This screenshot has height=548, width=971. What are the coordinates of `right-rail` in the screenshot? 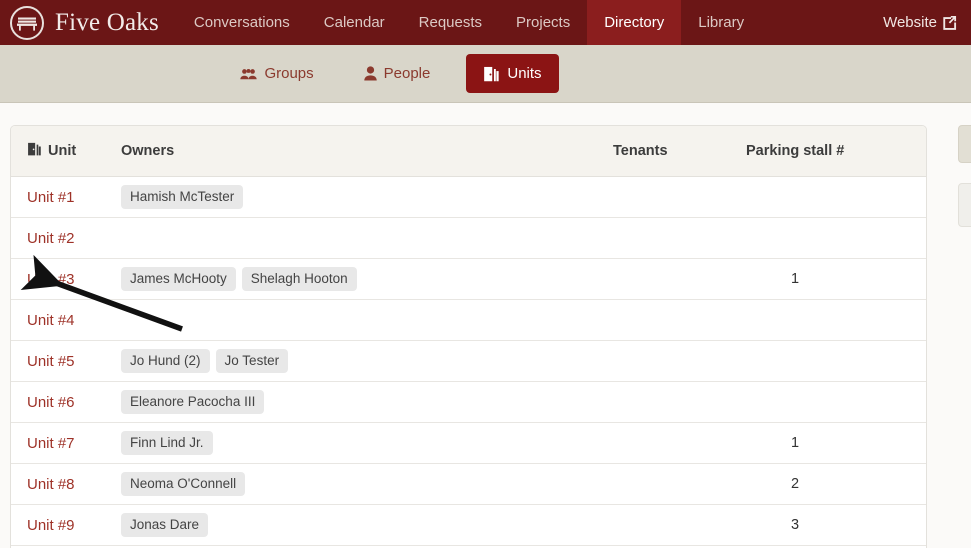 It's located at (964, 176).